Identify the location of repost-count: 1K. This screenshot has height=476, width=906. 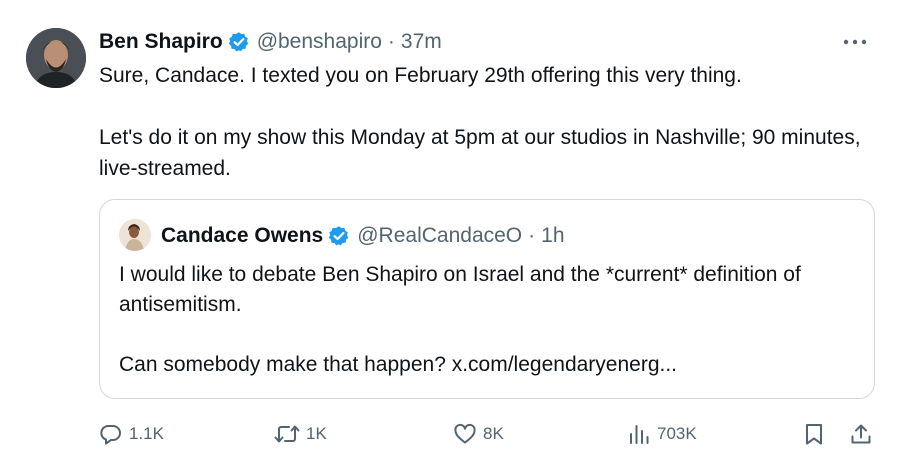
(316, 433).